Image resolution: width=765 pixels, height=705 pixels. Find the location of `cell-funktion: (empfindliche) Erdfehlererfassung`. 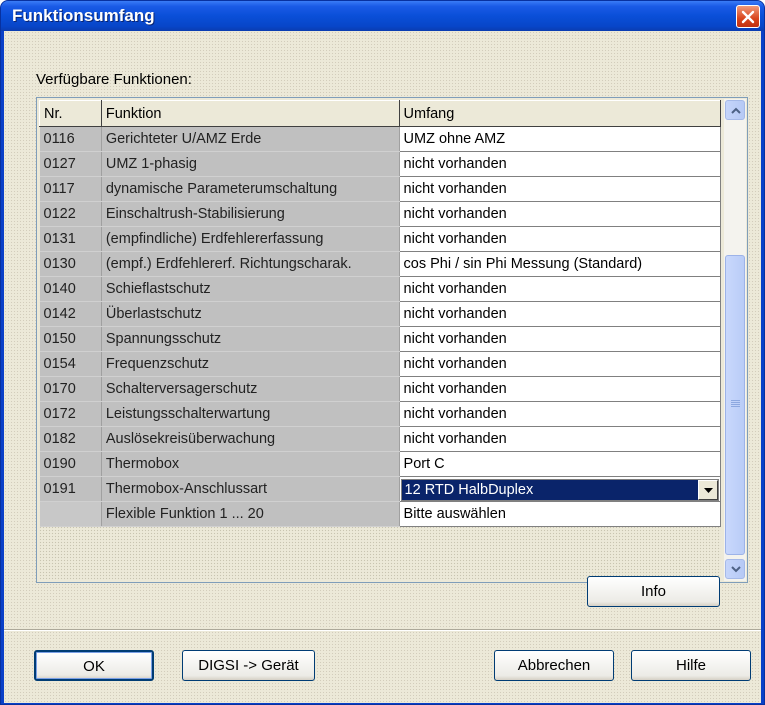

cell-funktion: (empfindliche) Erdfehlererfassung is located at coordinates (250, 239).